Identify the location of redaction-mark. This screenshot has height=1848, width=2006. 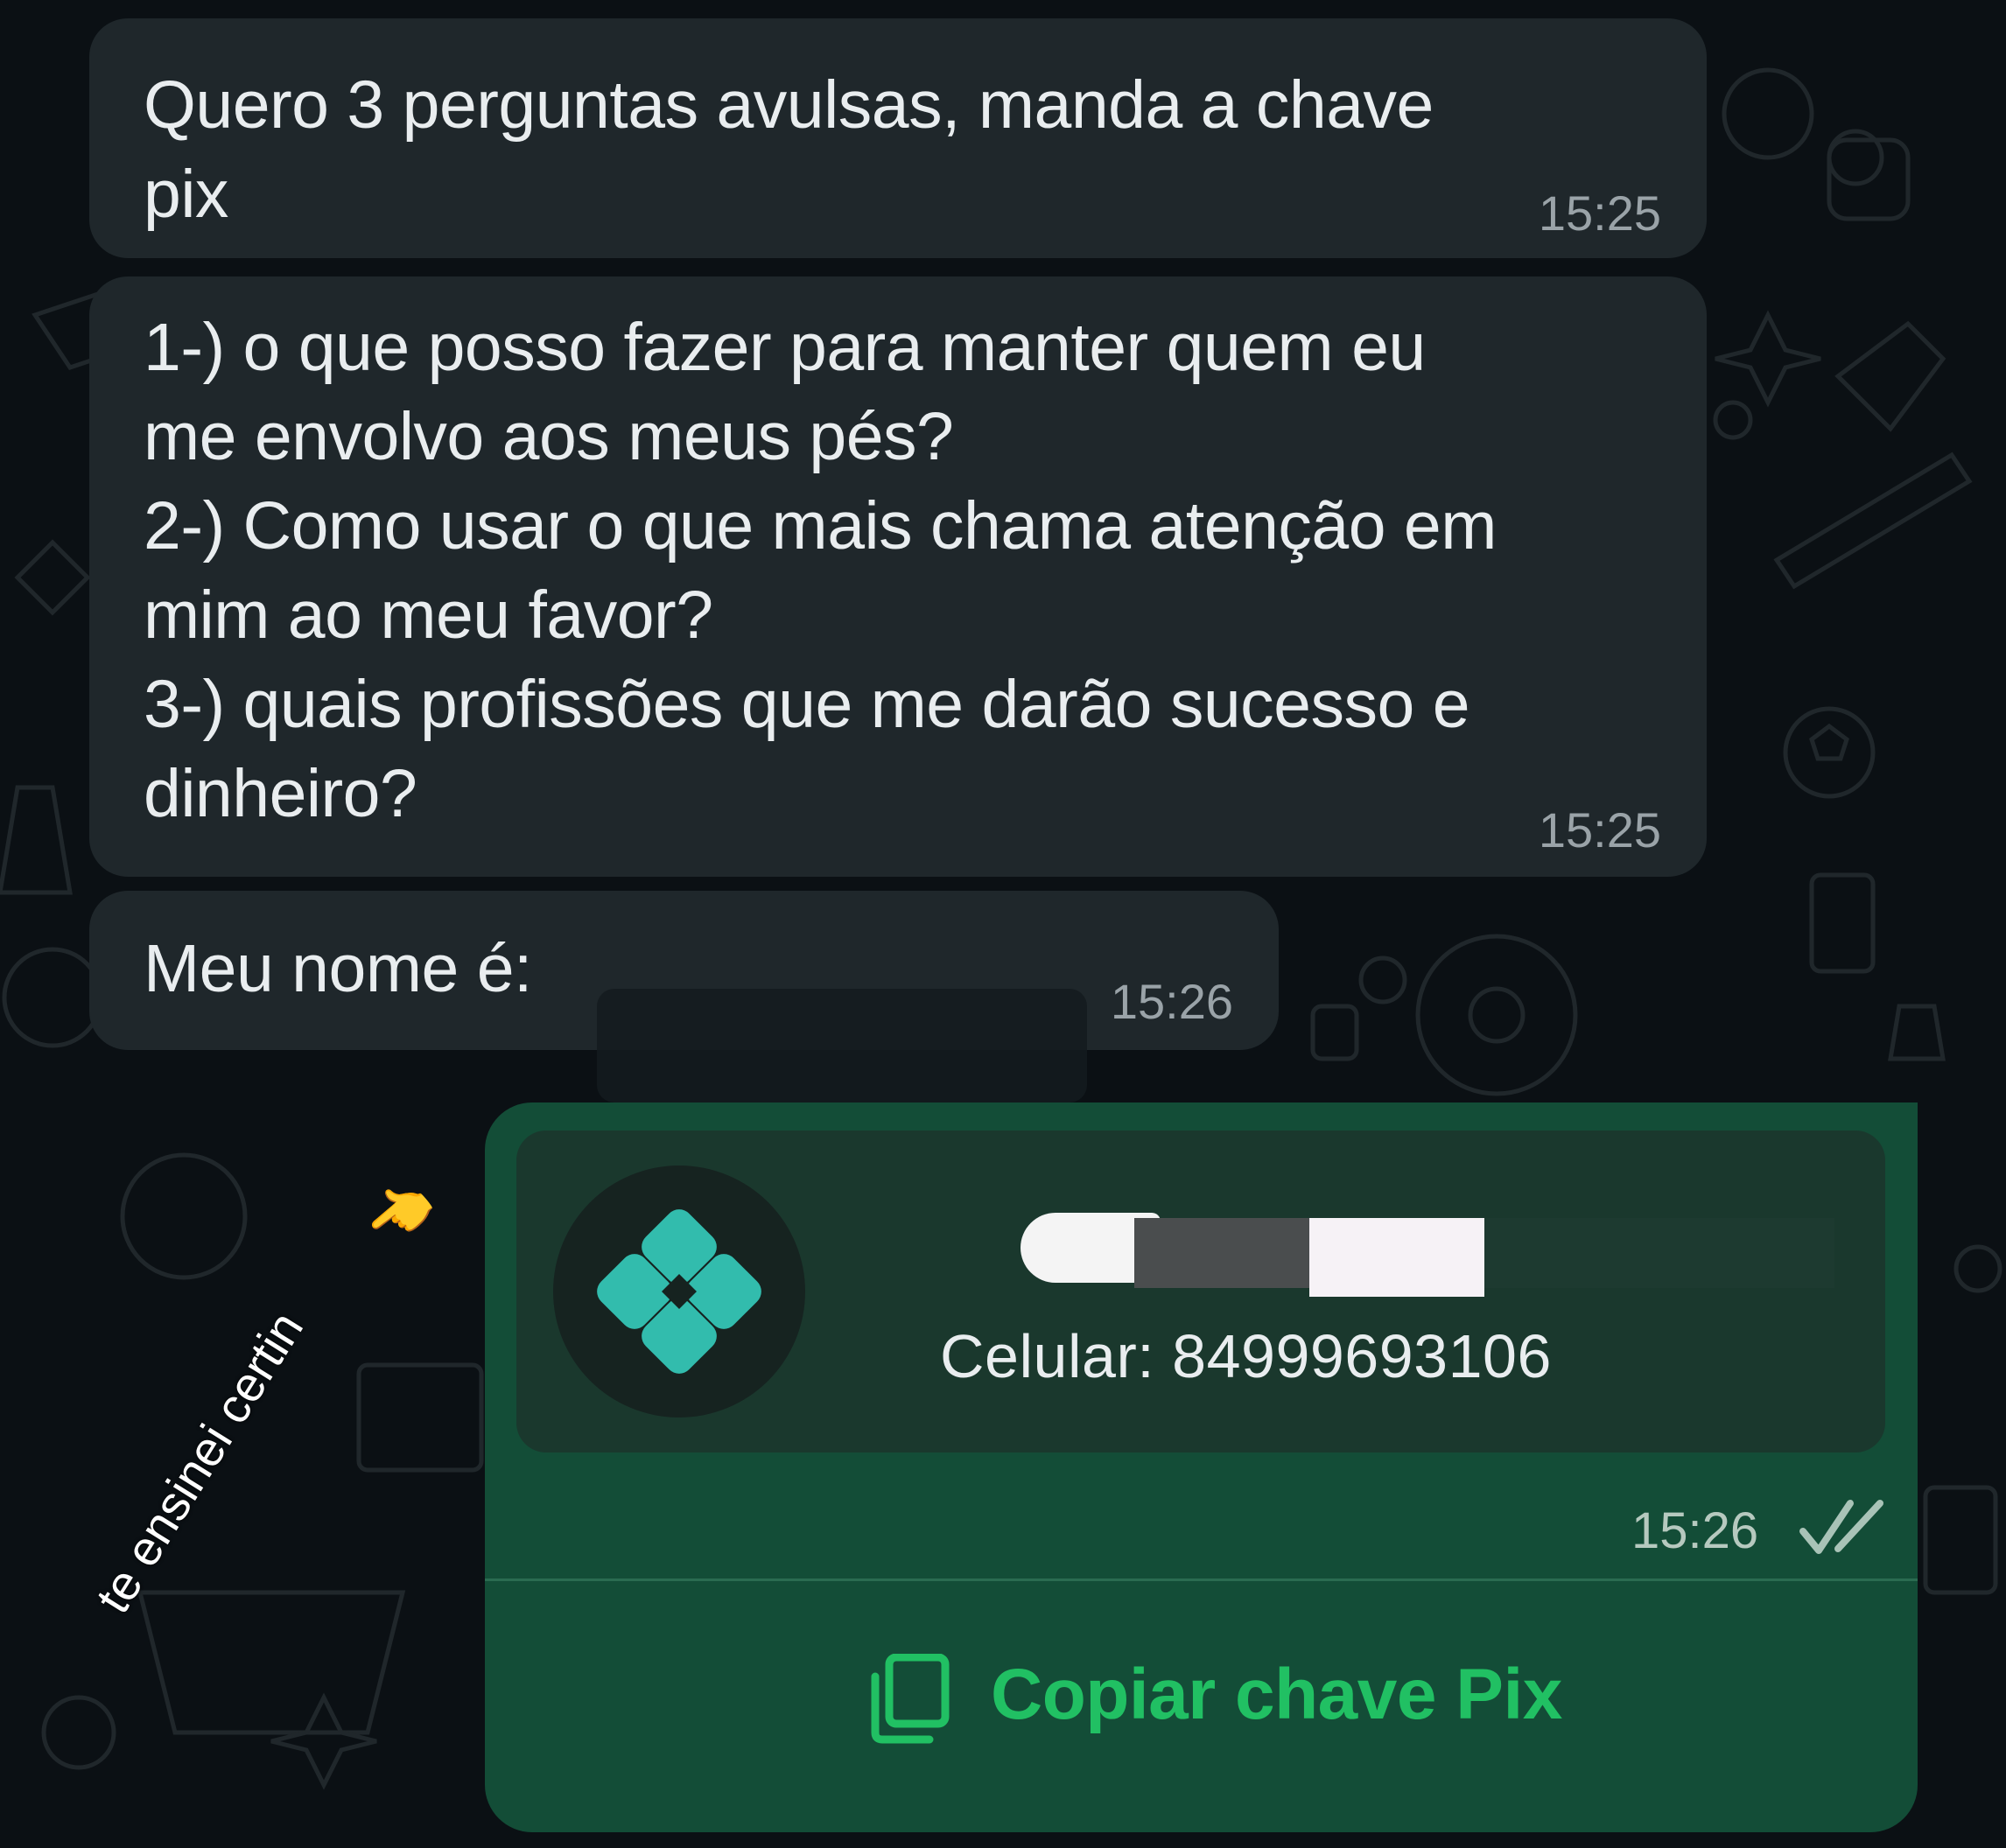
(842, 1045).